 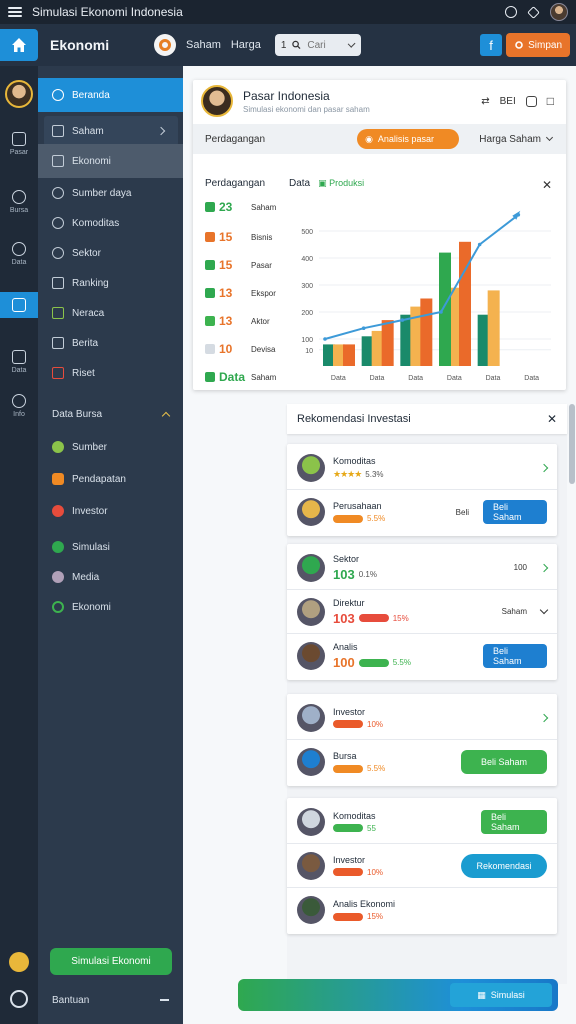 I want to click on recommendation-row: Investor 10%, so click(x=422, y=718).